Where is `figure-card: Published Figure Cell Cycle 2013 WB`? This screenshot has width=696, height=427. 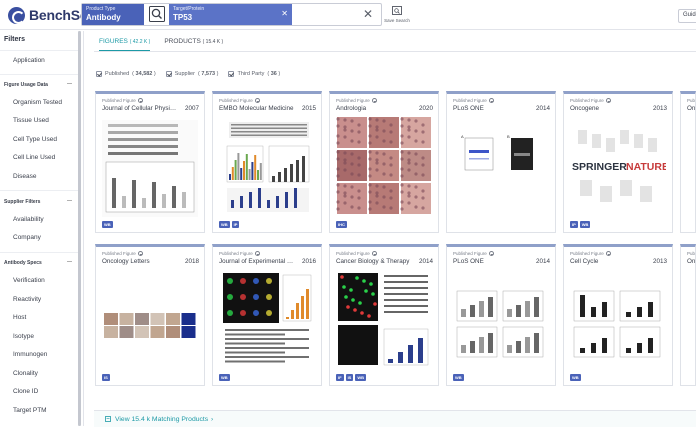
figure-card: Published Figure Cell Cycle 2013 WB is located at coordinates (618, 315).